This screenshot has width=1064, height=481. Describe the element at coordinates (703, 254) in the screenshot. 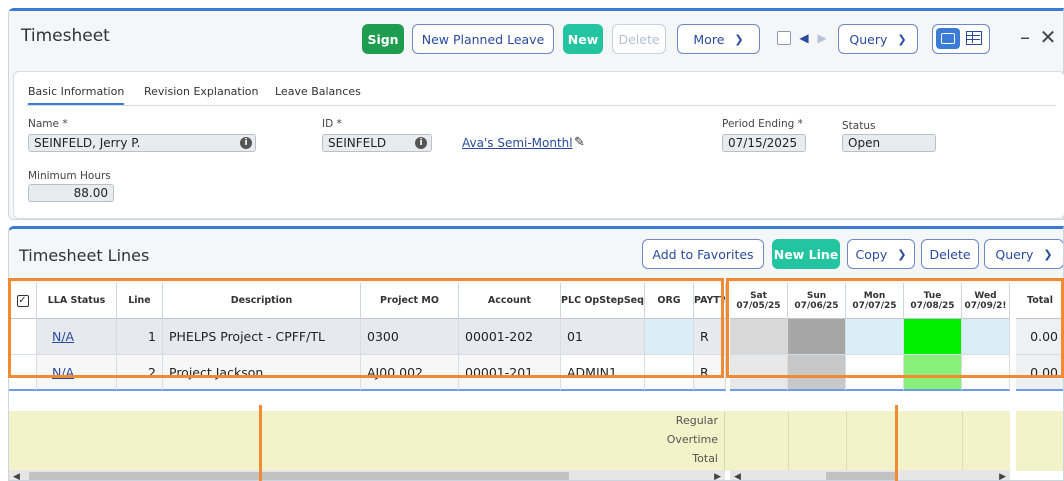

I see `add-to-favorites-button: Add to Favorites` at that location.